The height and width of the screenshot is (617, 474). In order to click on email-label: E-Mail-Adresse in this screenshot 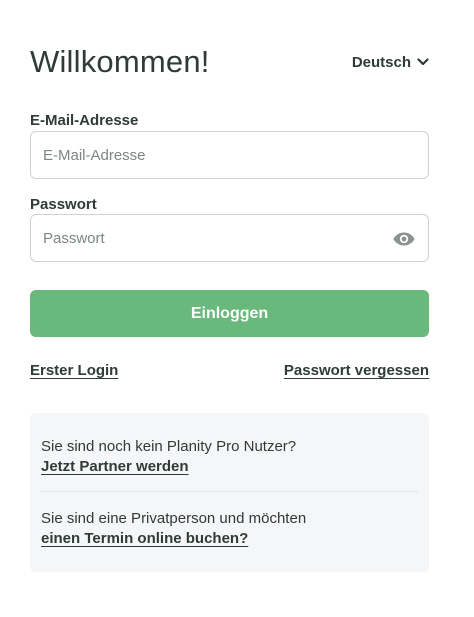, I will do `click(84, 120)`.